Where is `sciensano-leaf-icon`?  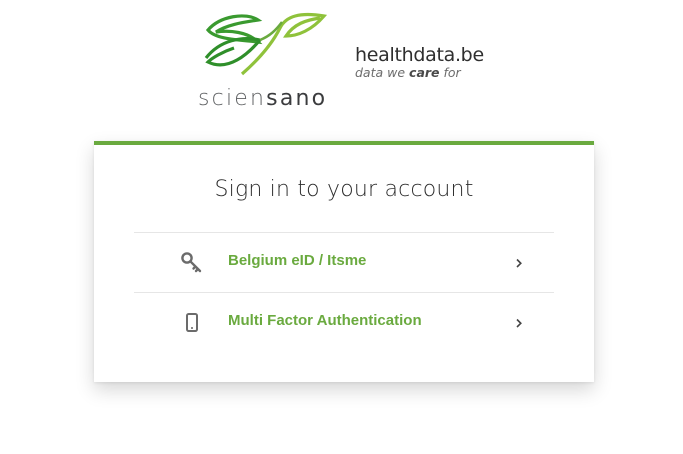
sciensano-leaf-icon is located at coordinates (266, 44).